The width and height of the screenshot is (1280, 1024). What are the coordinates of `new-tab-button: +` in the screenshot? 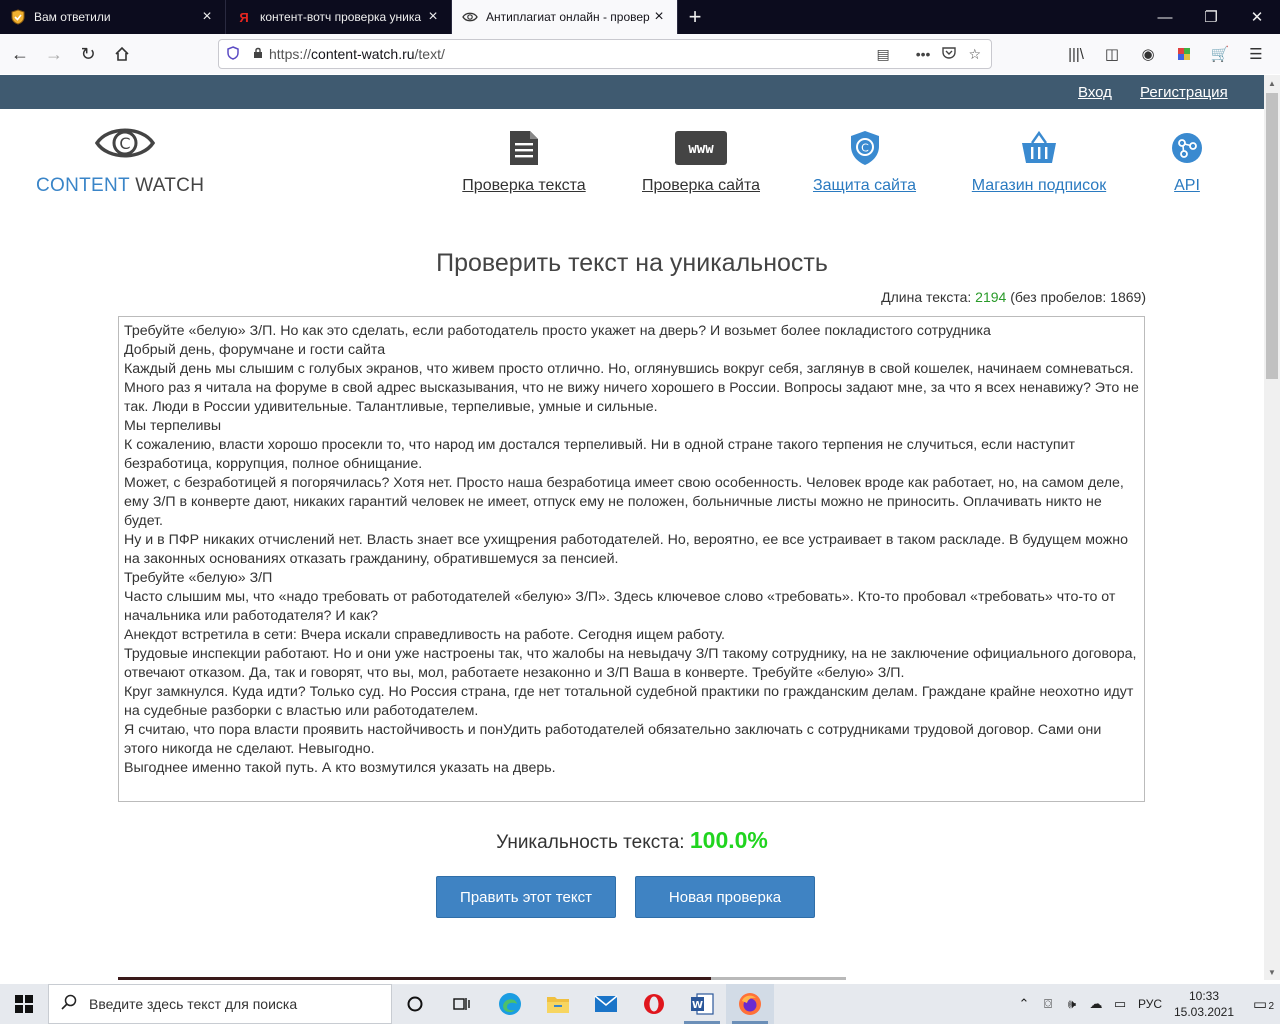 It's located at (695, 17).